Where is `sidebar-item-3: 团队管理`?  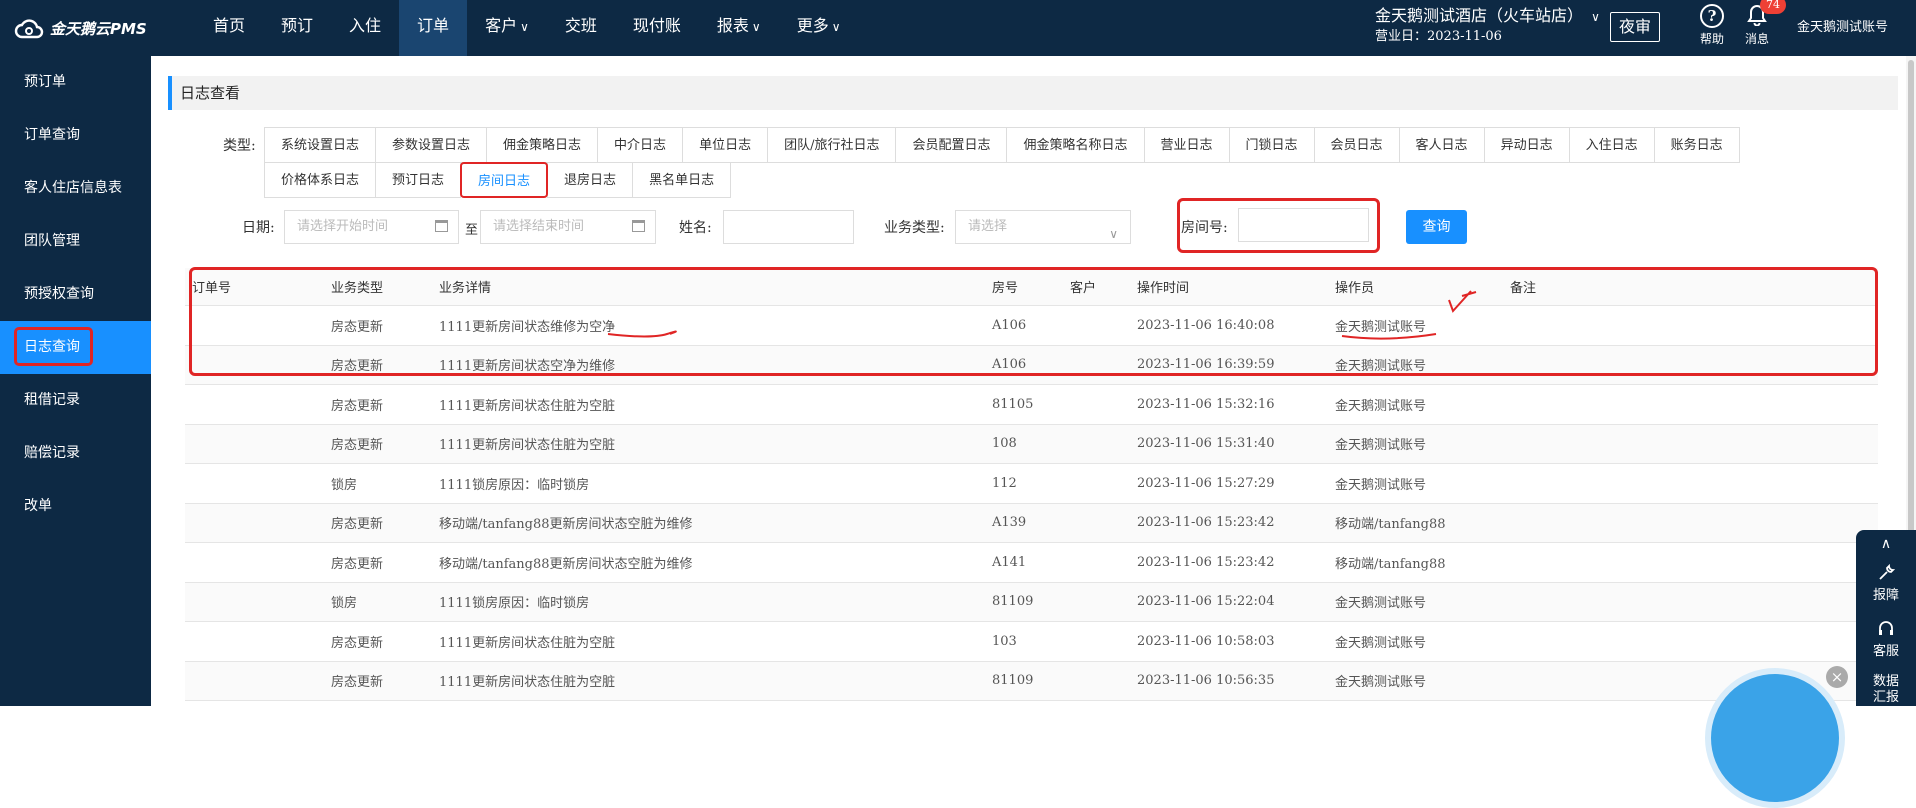 sidebar-item-3: 团队管理 is located at coordinates (75, 241).